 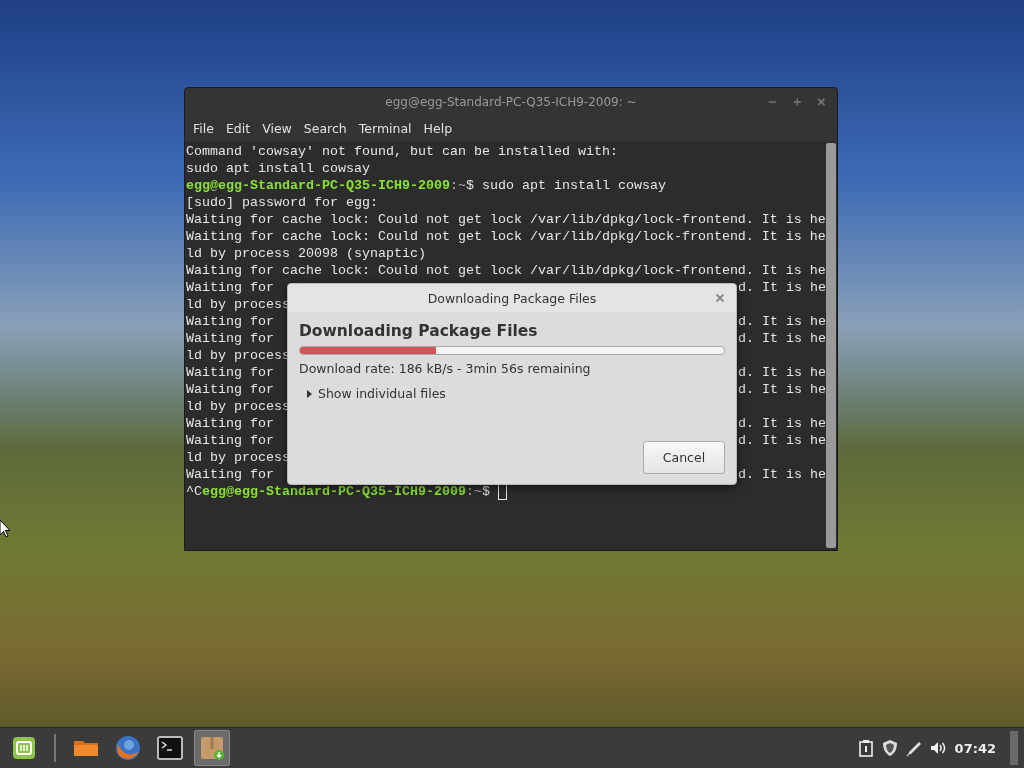 I want to click on cancel-button: Cancel, so click(x=684, y=457).